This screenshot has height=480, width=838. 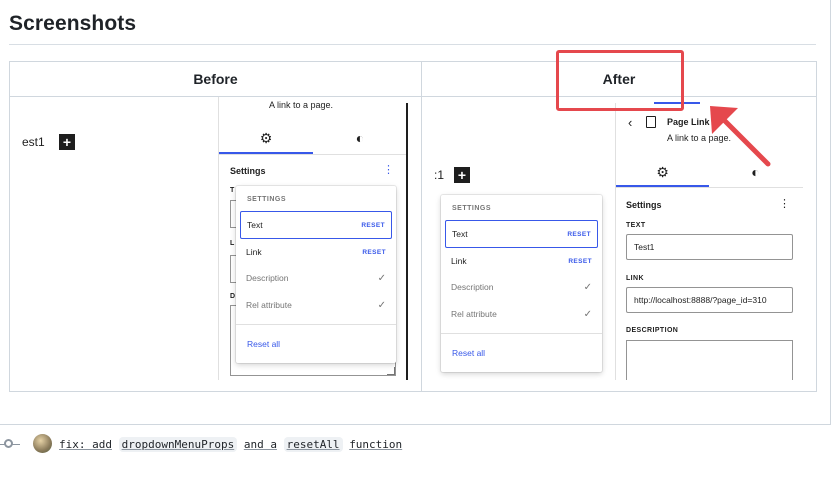 What do you see at coordinates (521, 314) in the screenshot?
I see `after-menu-item-rel-attribute: Rel attribute ✓` at bounding box center [521, 314].